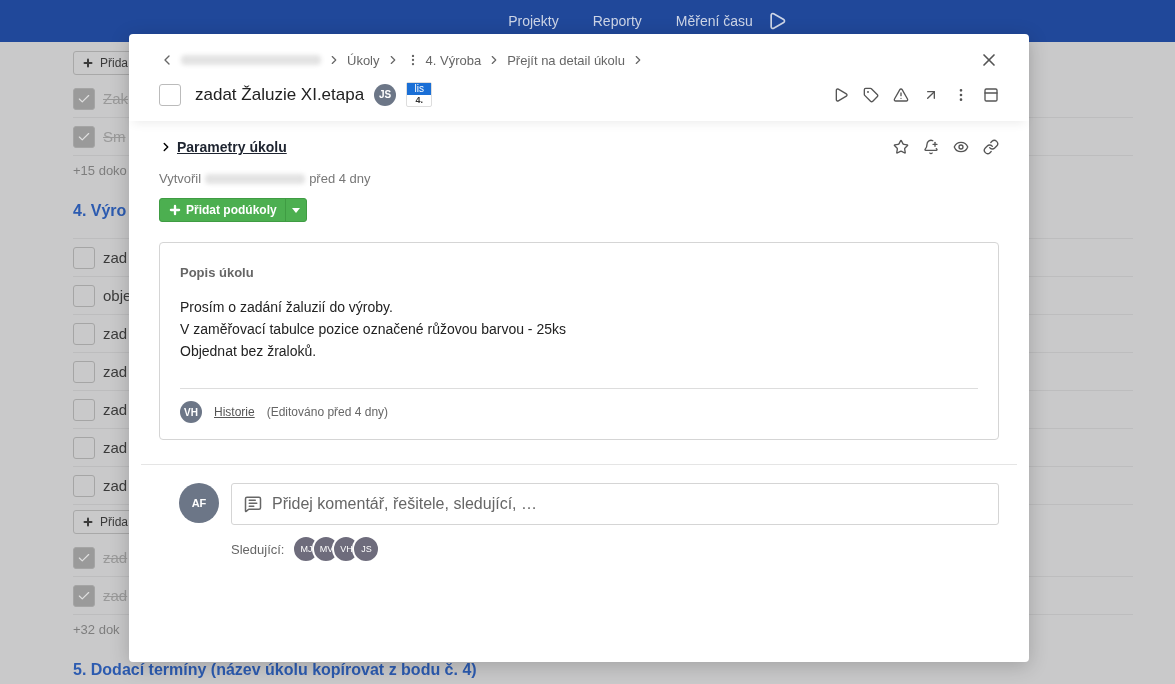 This screenshot has height=684, width=1175. What do you see at coordinates (931, 147) in the screenshot?
I see `bell-plus-icon` at bounding box center [931, 147].